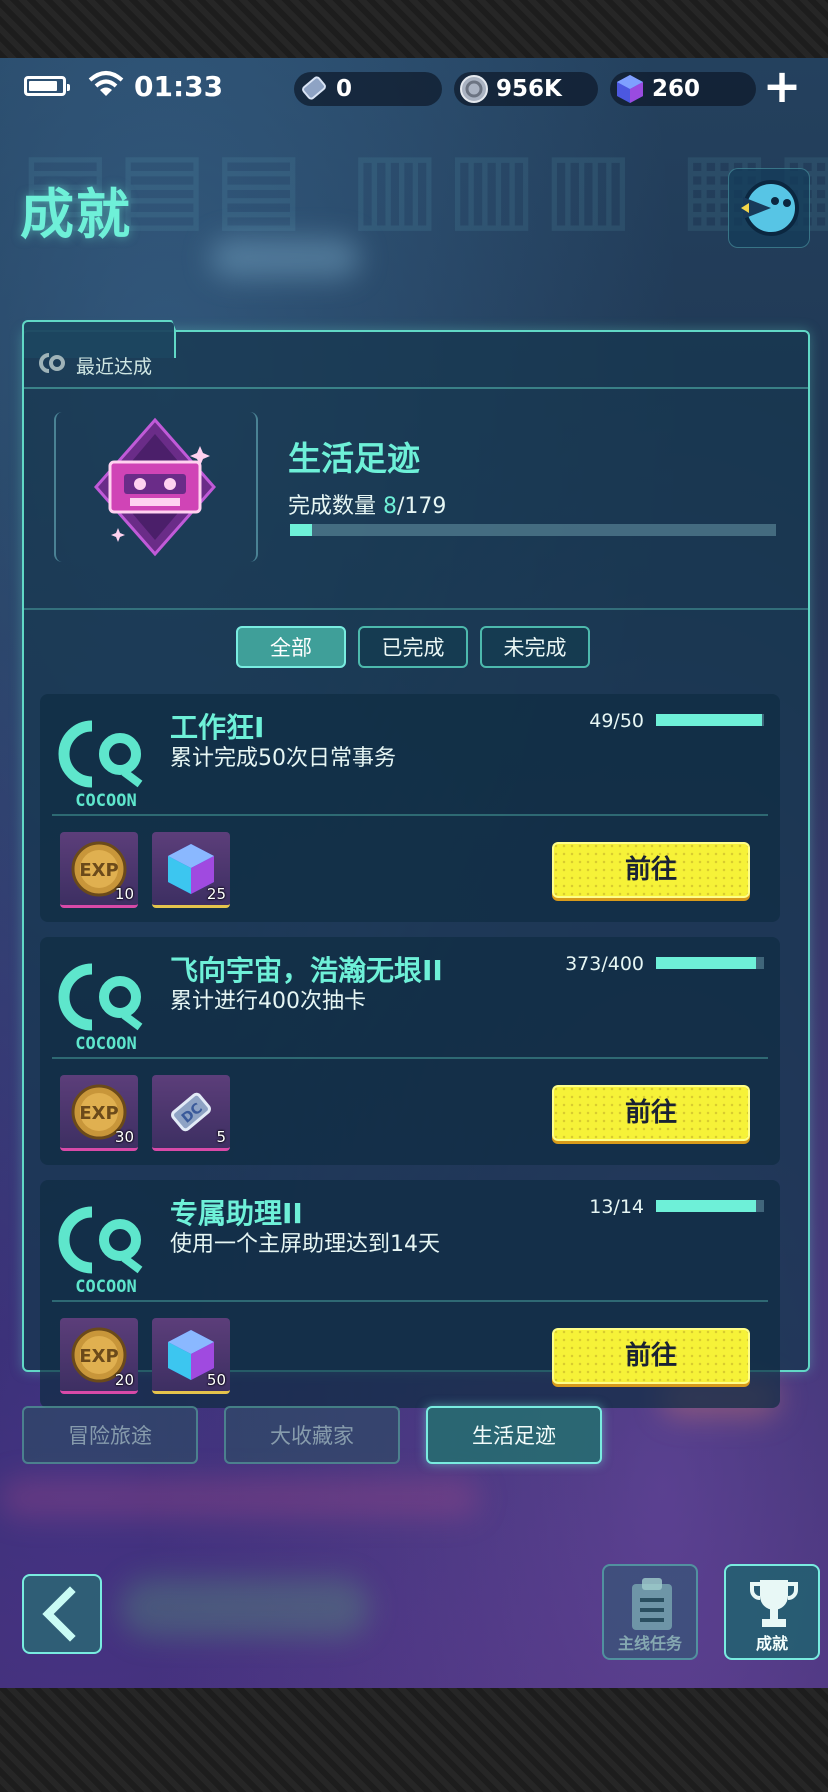  I want to click on gem-count: 260, so click(676, 89).